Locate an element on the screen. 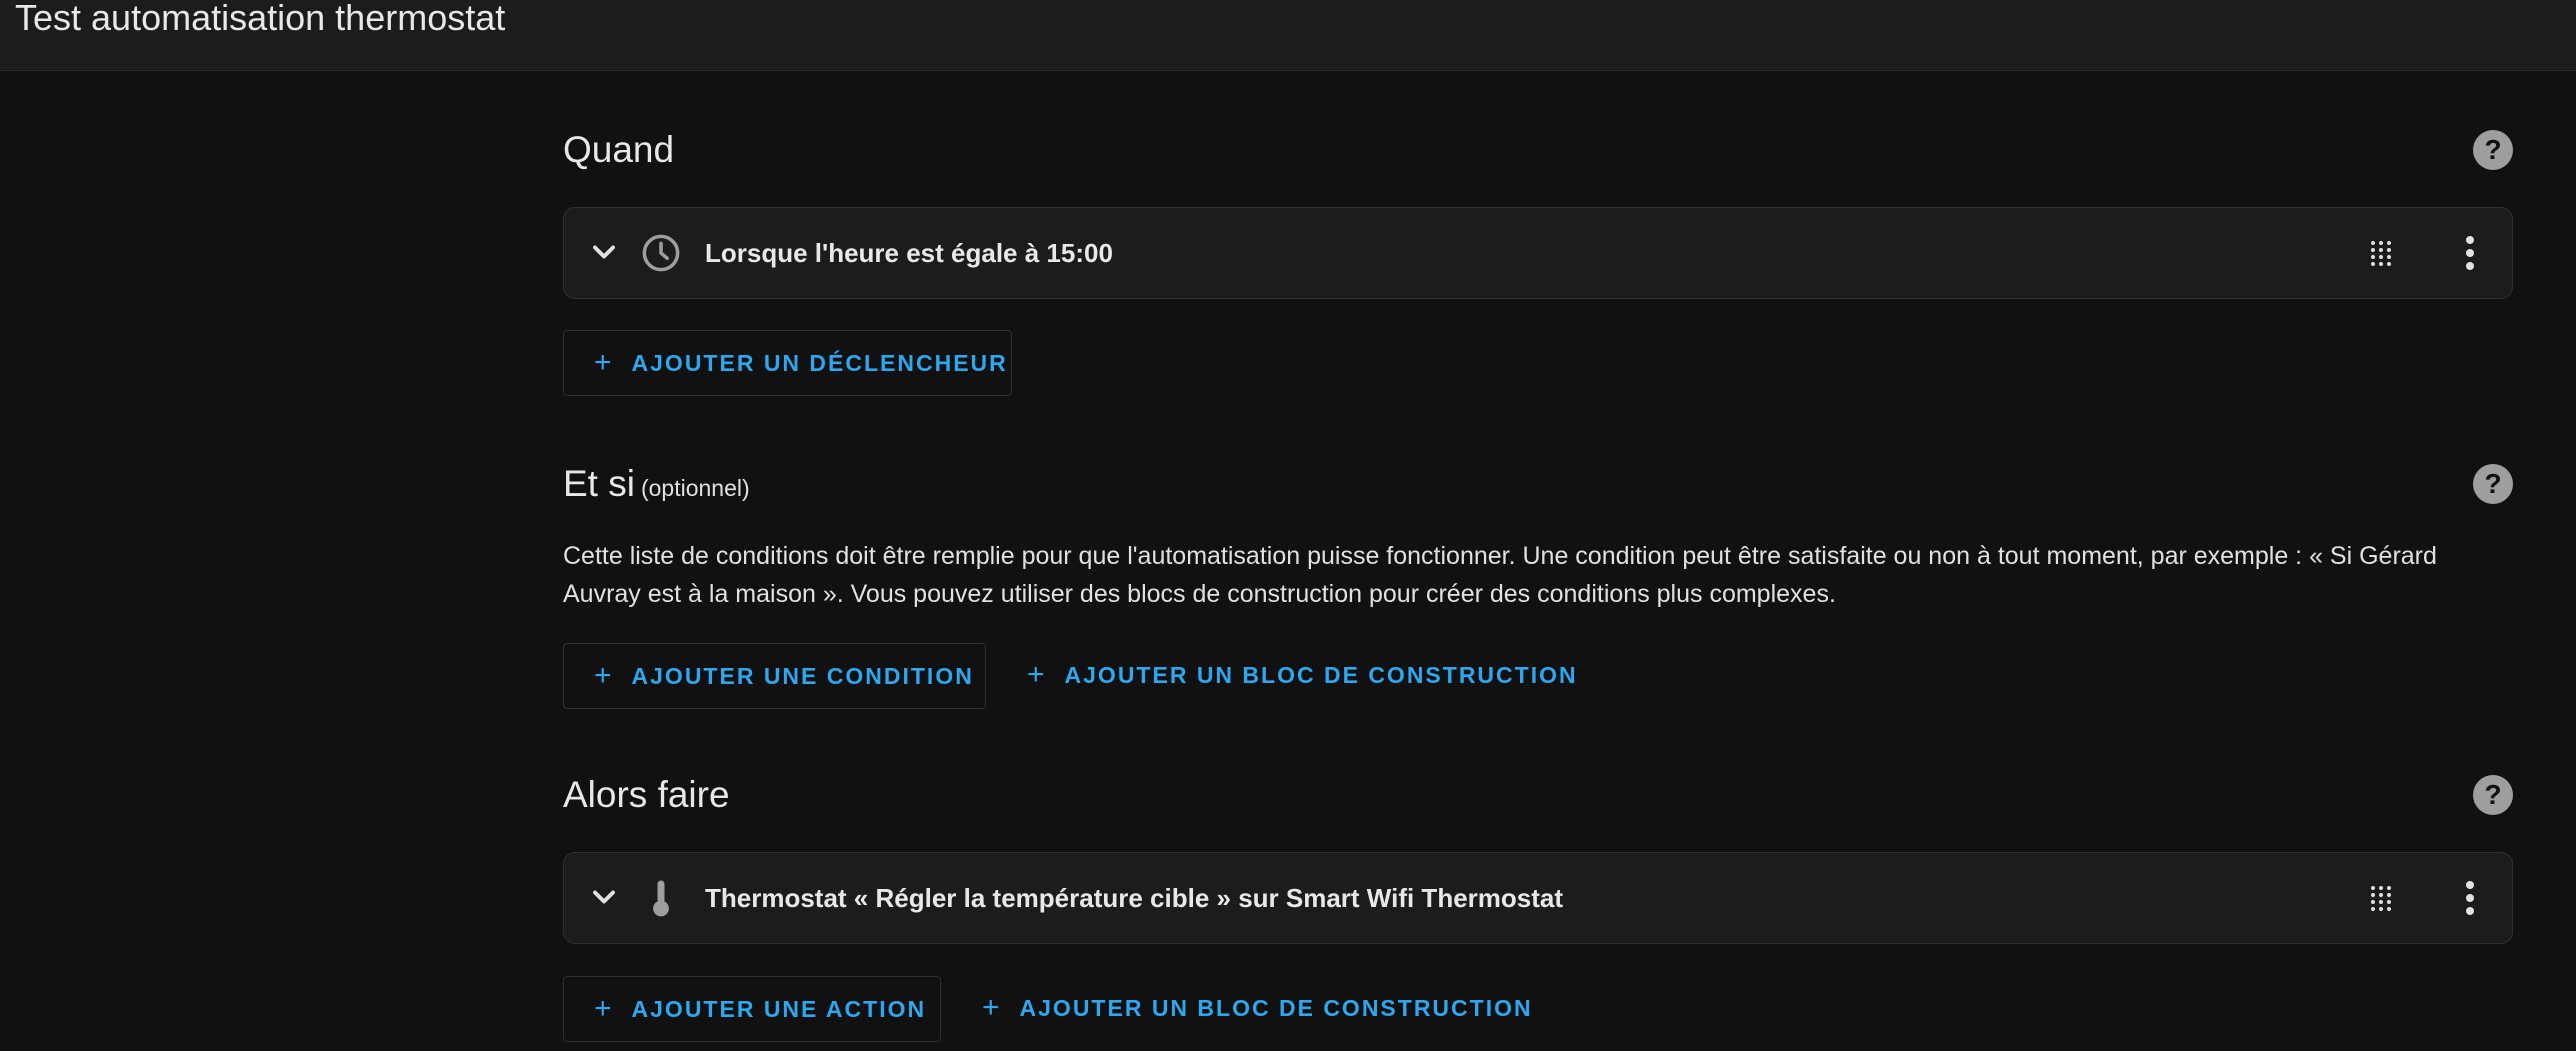 The image size is (2576, 1051). and-if-section-title: Et si (optionnel) is located at coordinates (656, 486).